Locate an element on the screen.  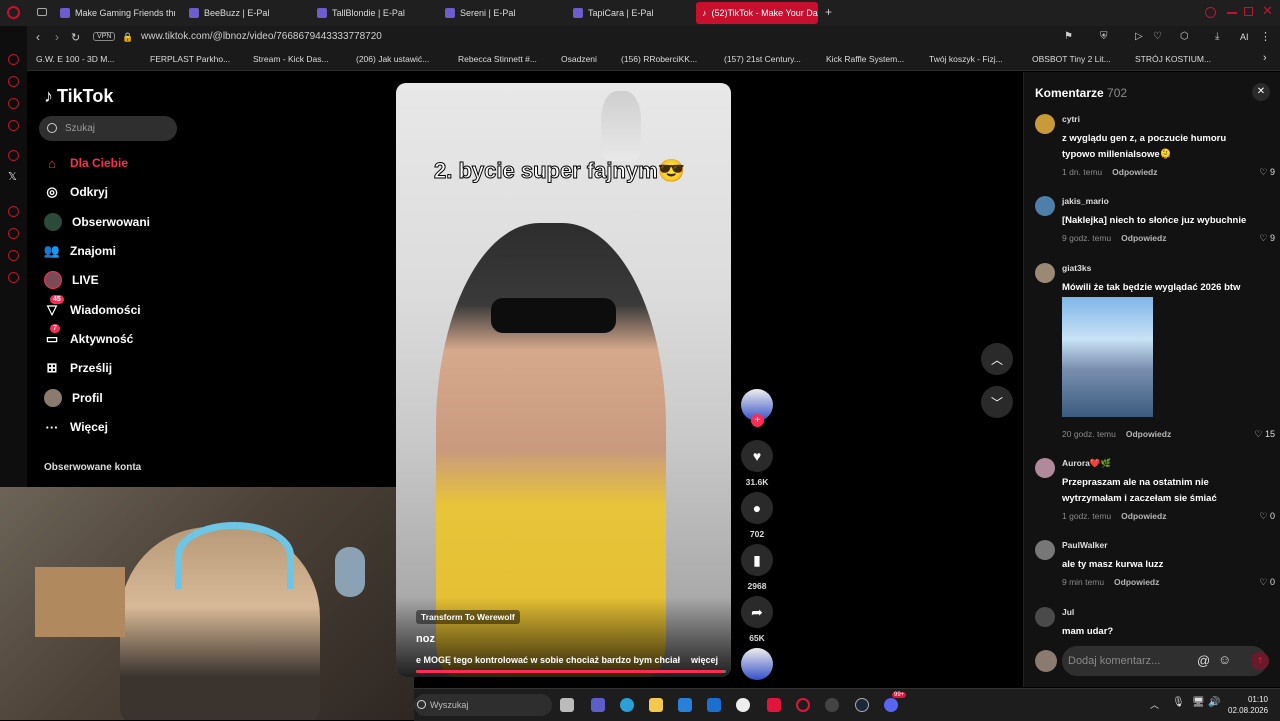
ai-button: AI is located at coordinates (1244, 37).